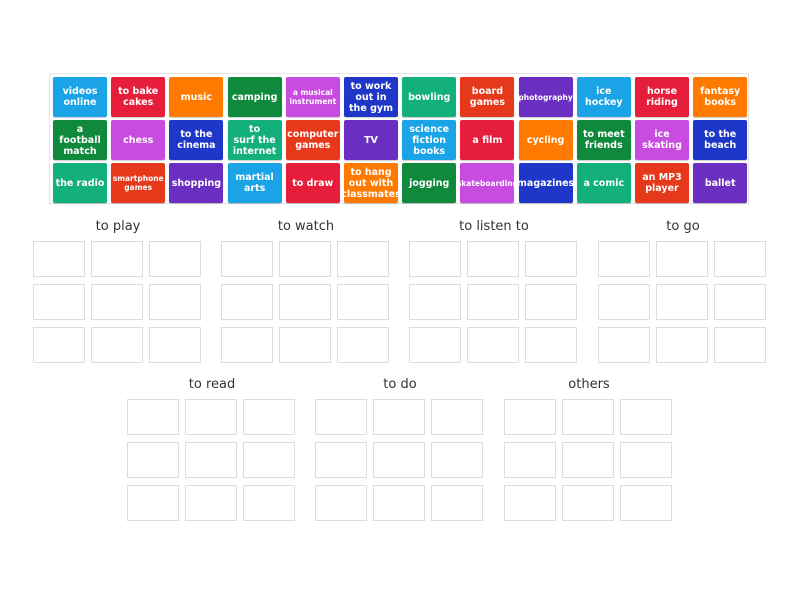 This screenshot has width=800, height=600. I want to click on word-tile: a musical instrument, so click(312, 97).